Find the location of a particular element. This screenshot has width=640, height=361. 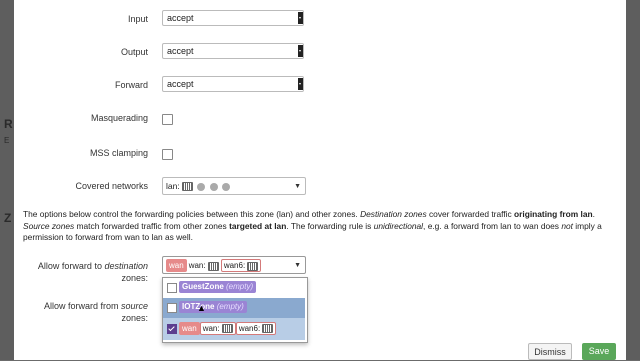

mouse-cursor-icon: ▲ is located at coordinates (201, 308).